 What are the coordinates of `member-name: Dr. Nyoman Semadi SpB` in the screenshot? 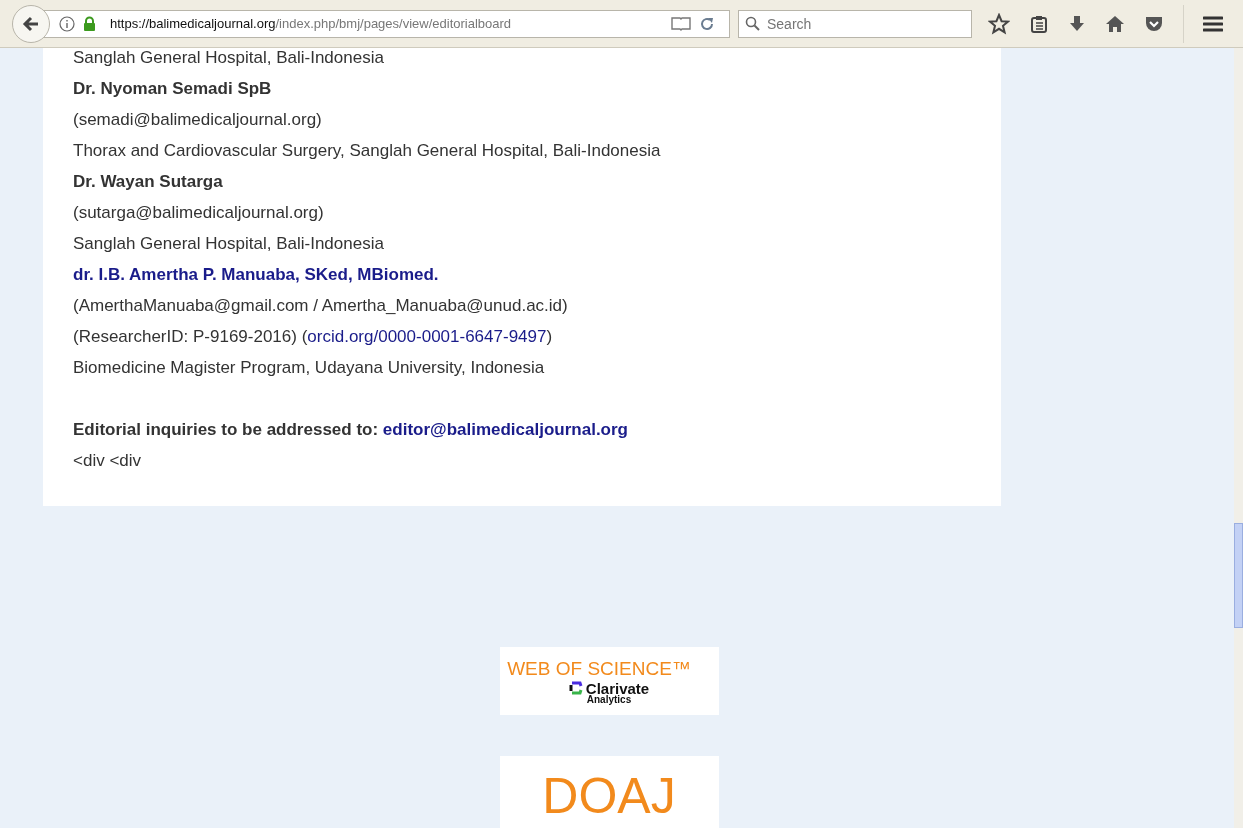 It's located at (173, 89).